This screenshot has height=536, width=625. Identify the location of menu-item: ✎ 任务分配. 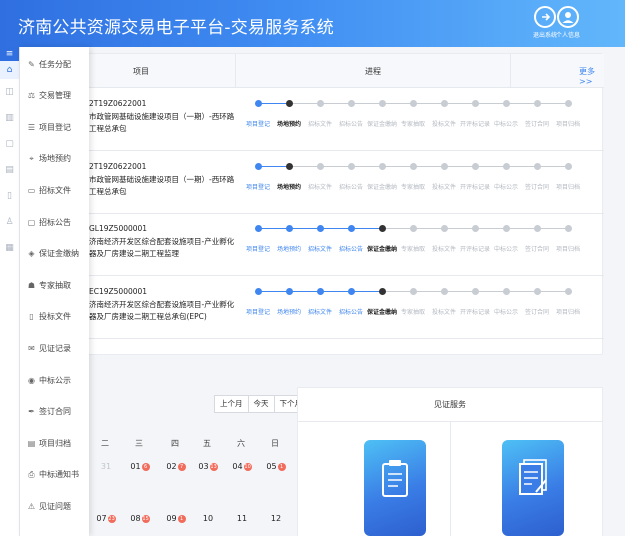
(54, 64).